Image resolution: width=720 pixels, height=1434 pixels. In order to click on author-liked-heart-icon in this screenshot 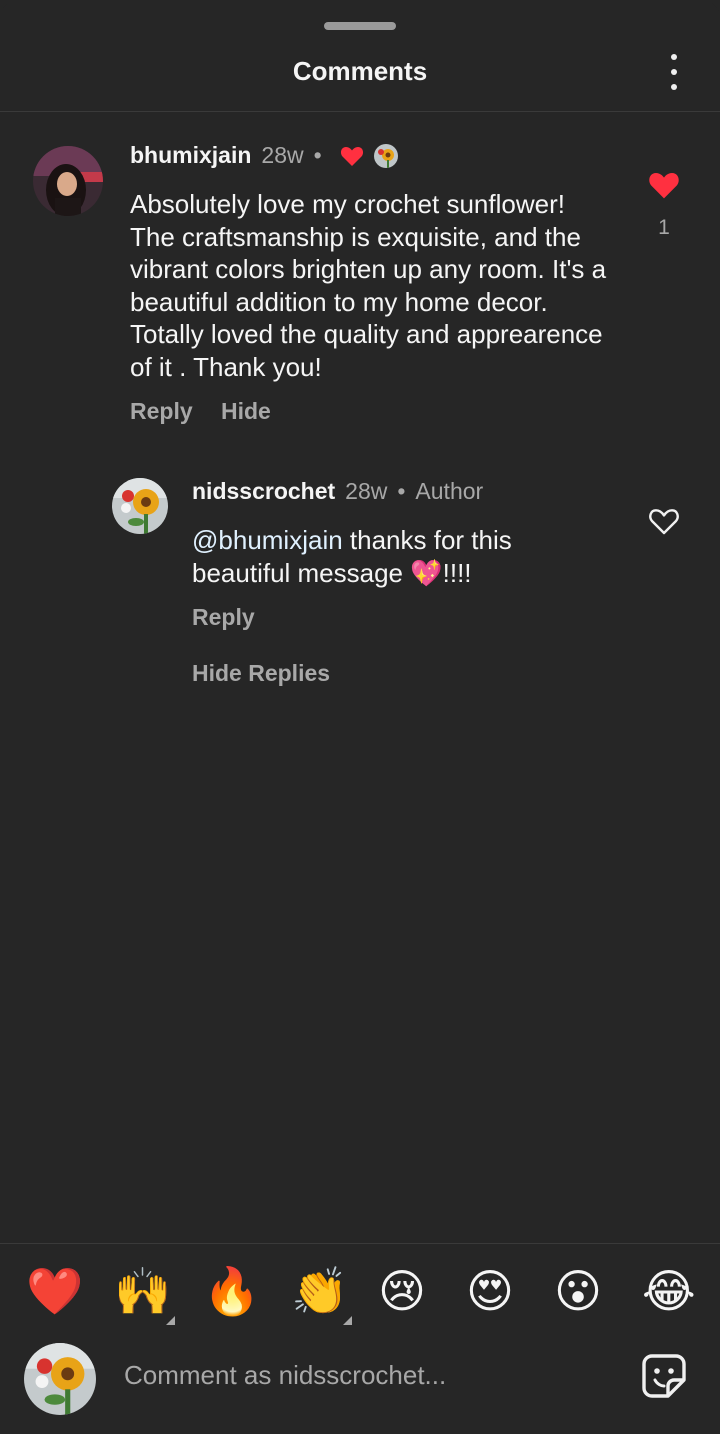, I will do `click(352, 156)`.